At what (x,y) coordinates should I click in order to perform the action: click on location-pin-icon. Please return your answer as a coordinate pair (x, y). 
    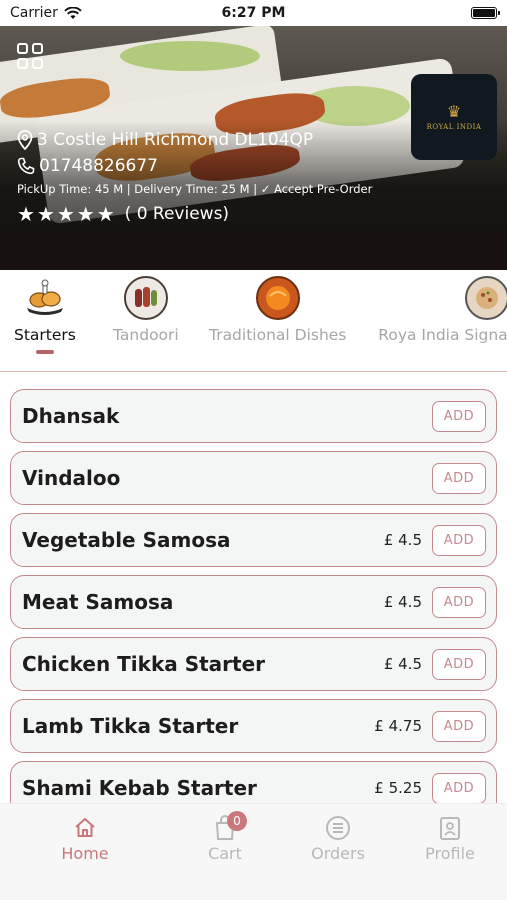
    Looking at the image, I should click on (25, 140).